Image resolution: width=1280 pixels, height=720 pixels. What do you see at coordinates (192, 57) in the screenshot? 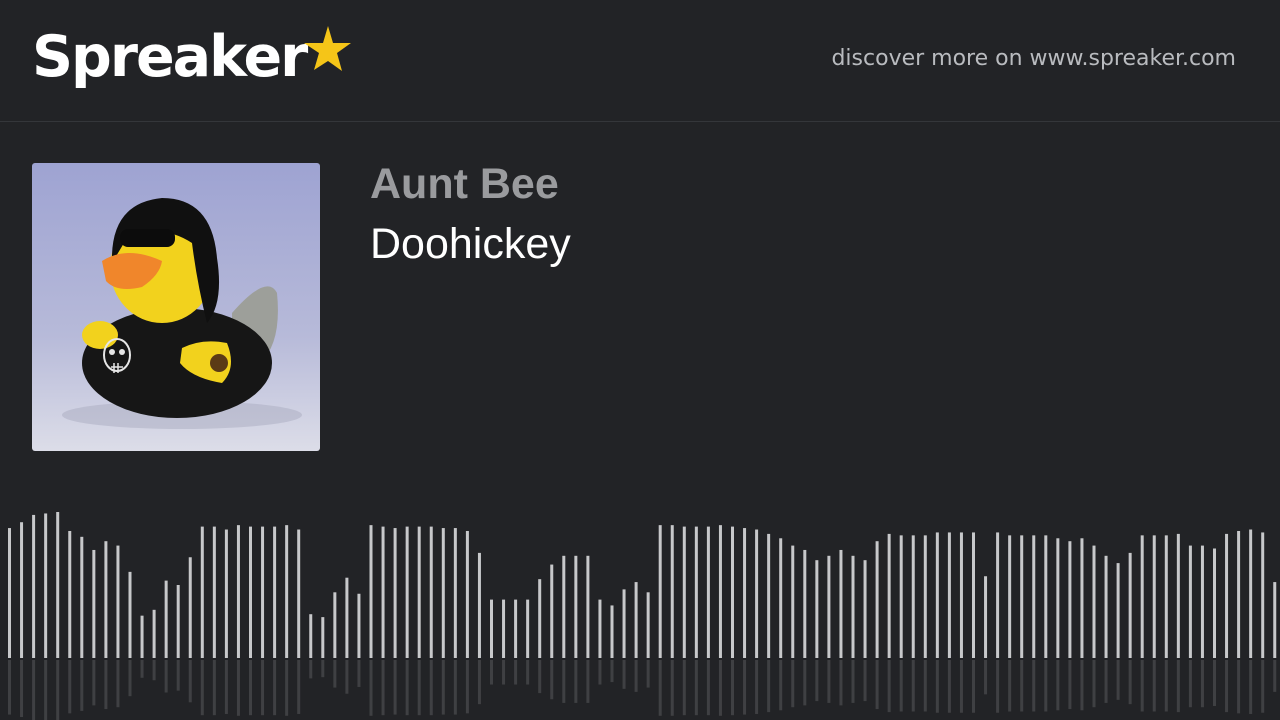
I see `spreaker-logo: Spreaker` at bounding box center [192, 57].